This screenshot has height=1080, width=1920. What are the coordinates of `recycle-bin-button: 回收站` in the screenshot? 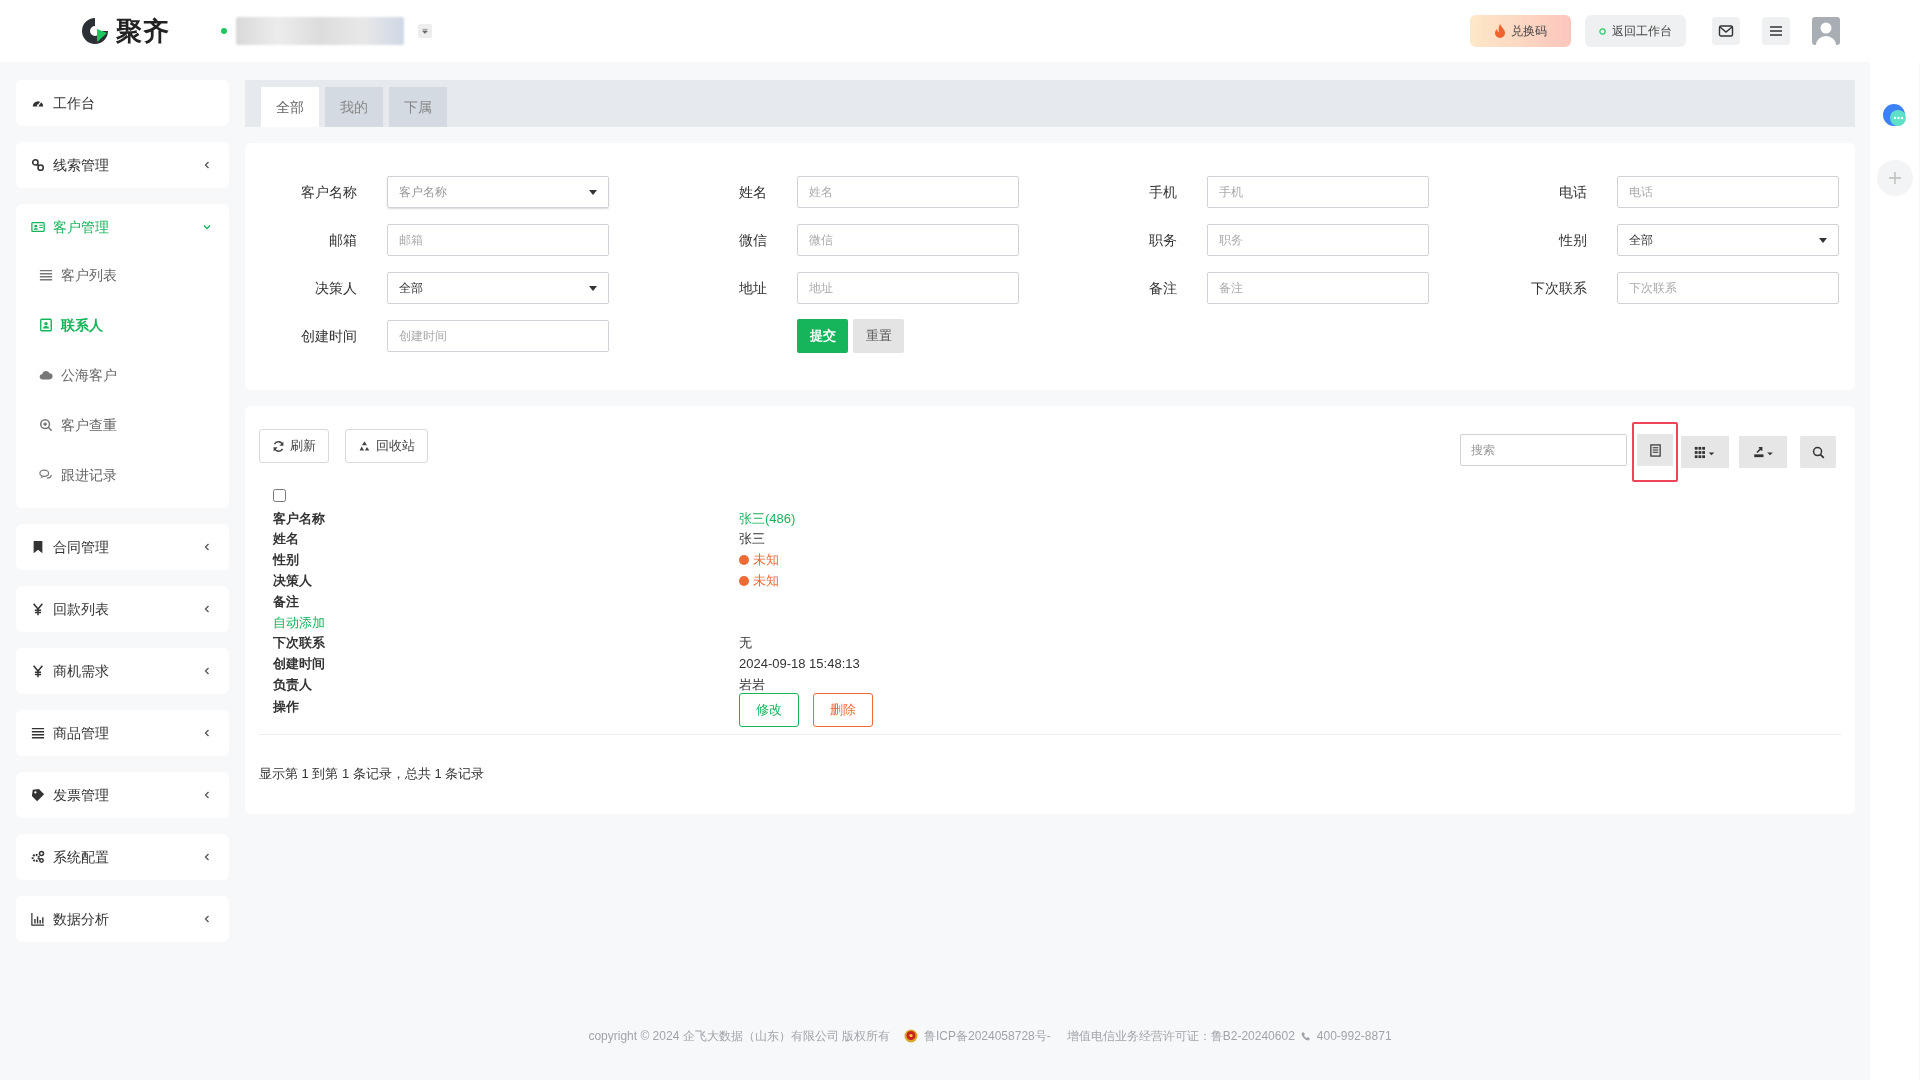 It's located at (386, 446).